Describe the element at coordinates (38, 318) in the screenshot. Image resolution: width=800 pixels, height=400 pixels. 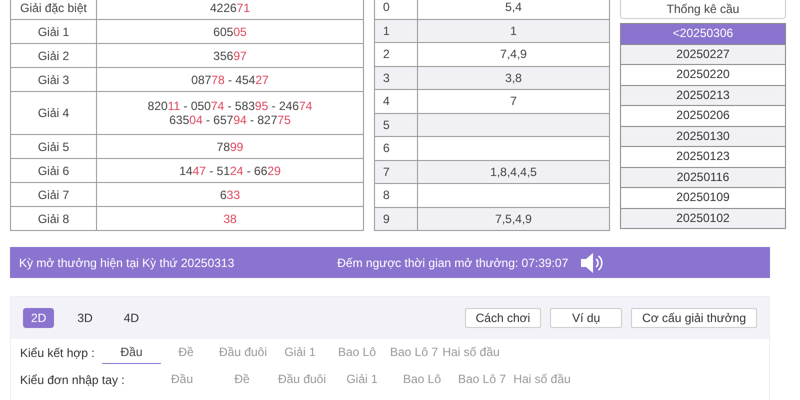
I see `game-tab: 2D` at that location.